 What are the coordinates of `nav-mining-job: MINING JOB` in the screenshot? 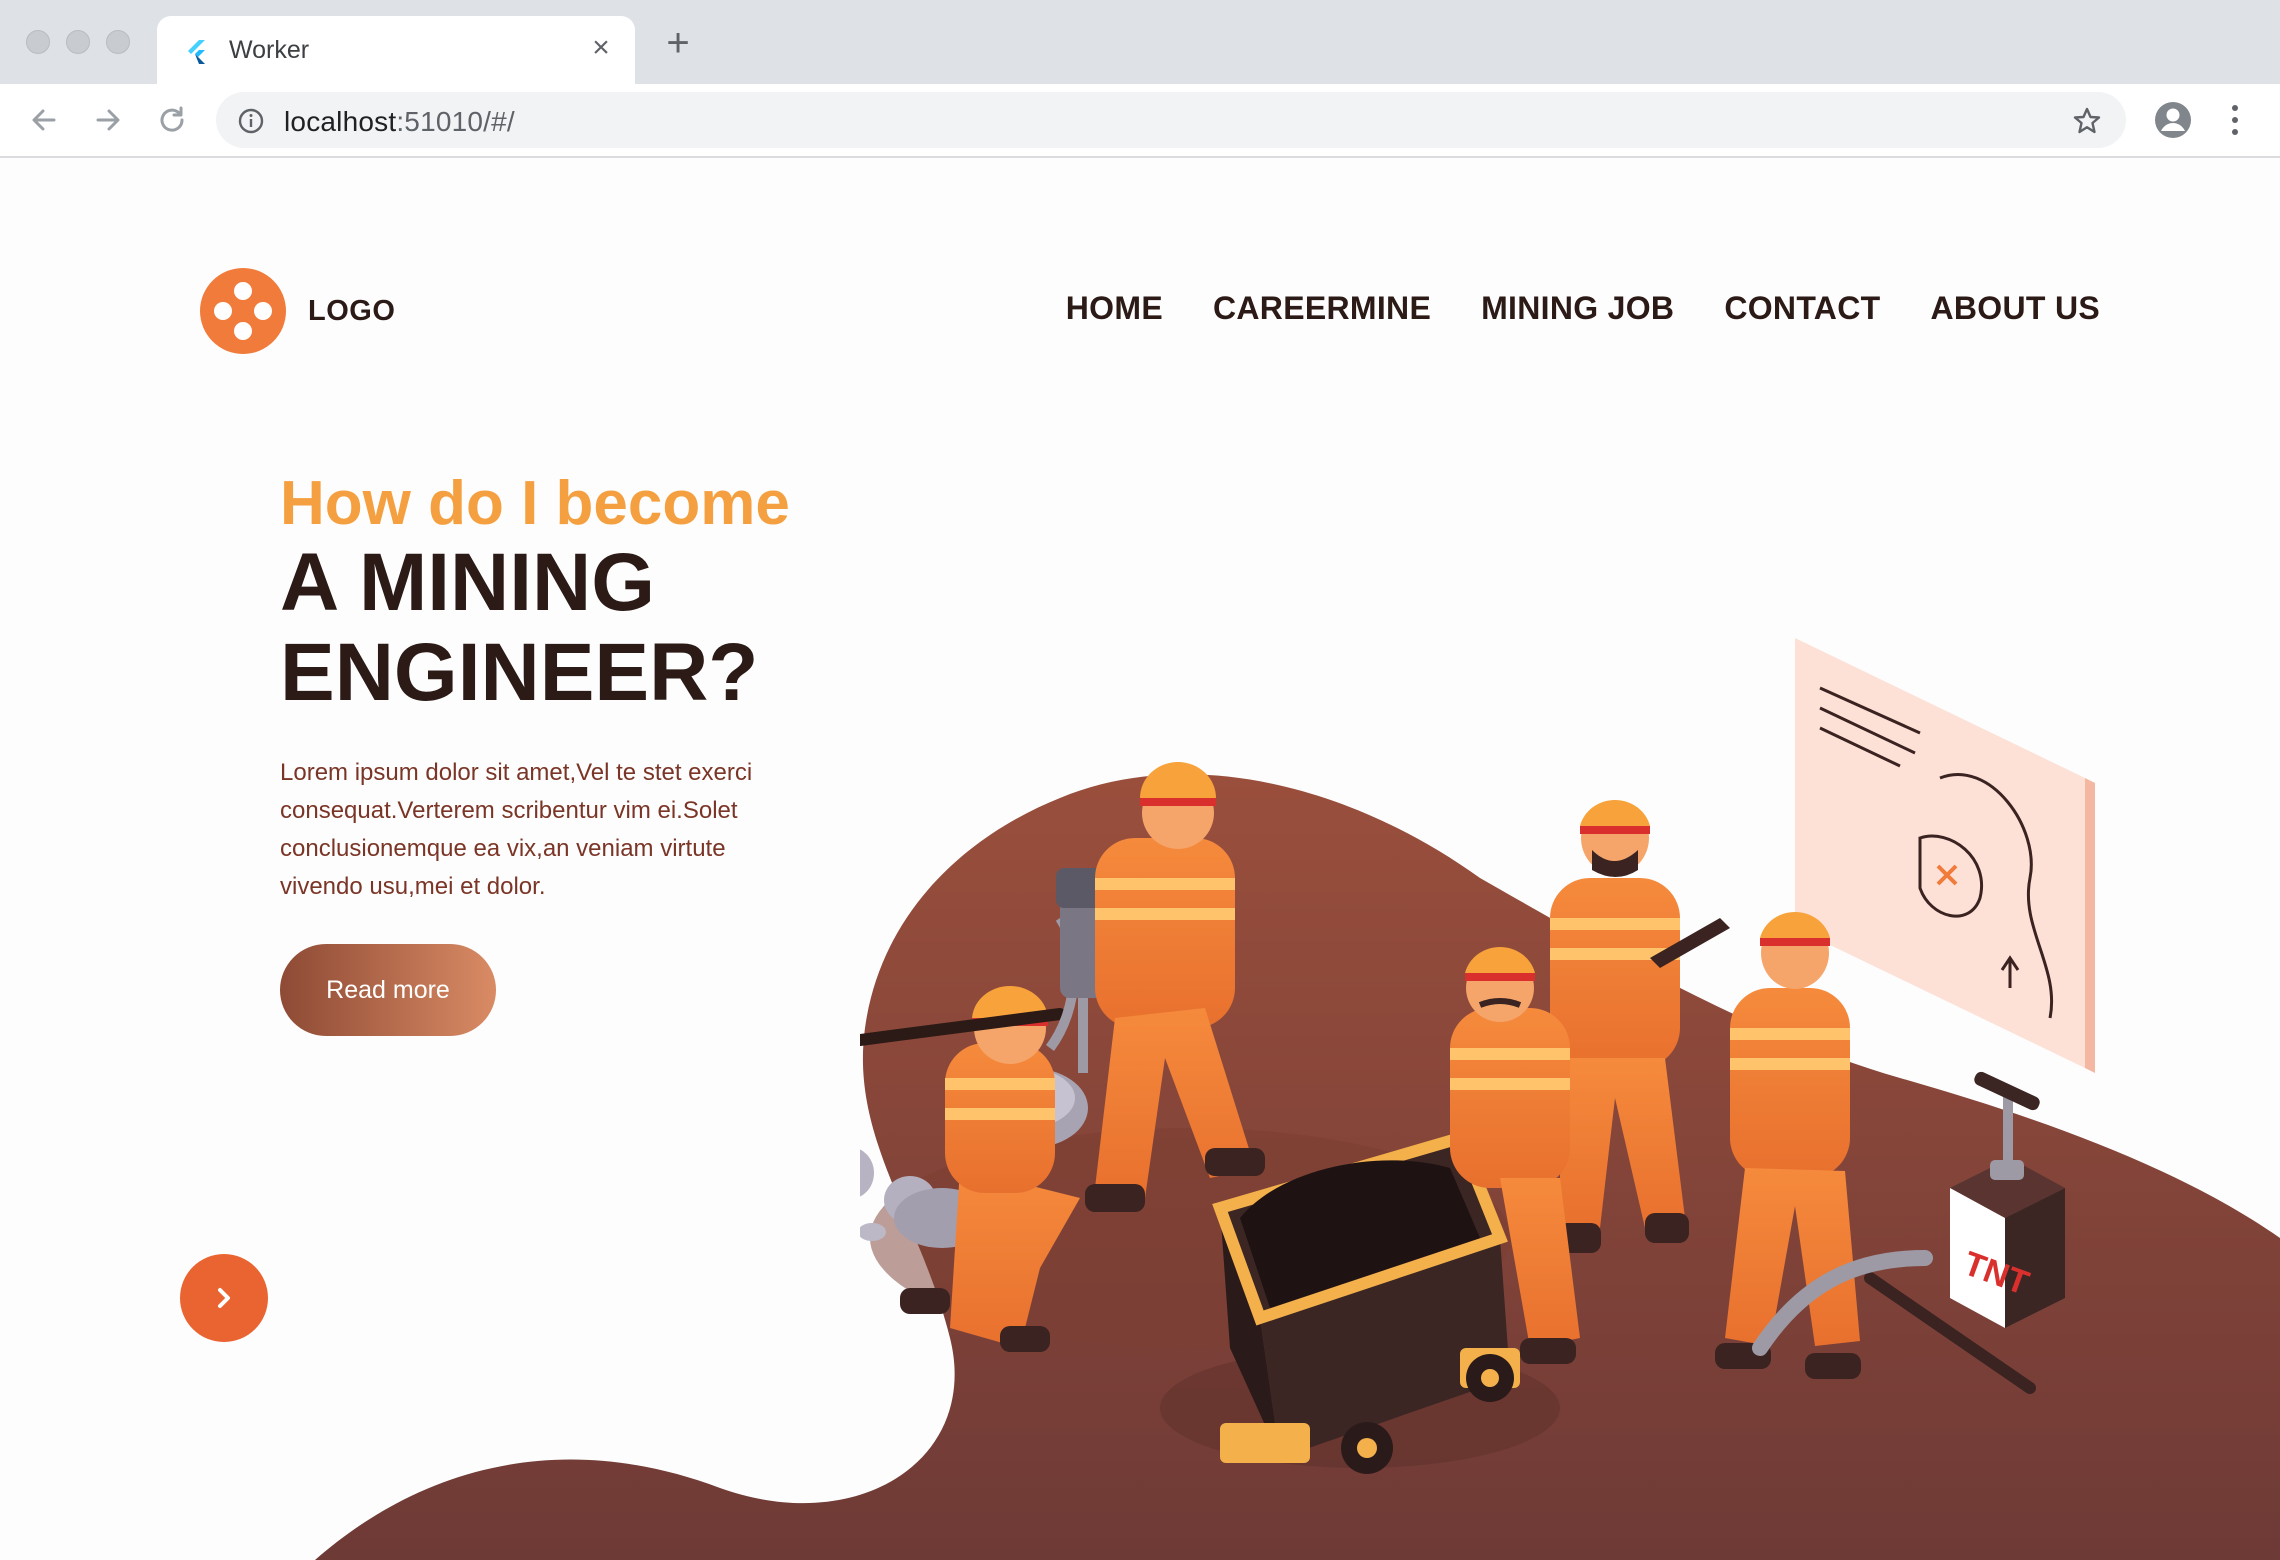 It's located at (1577, 308).